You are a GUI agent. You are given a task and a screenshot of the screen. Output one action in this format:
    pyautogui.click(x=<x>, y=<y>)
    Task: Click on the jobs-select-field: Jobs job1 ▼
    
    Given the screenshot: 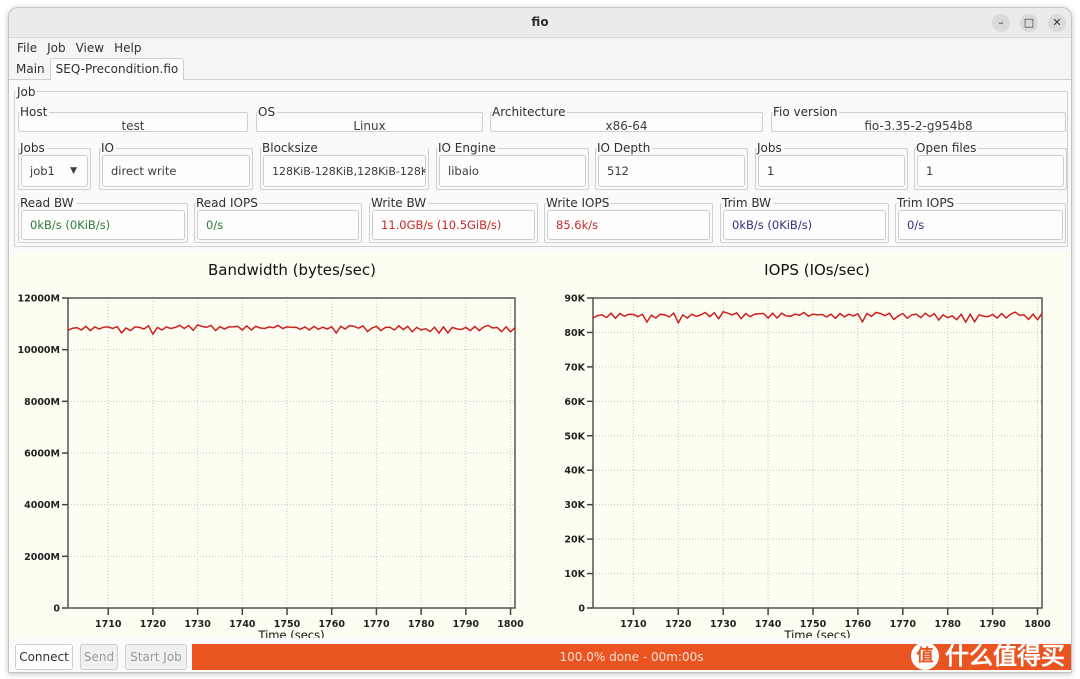 What is the action you would take?
    pyautogui.click(x=54, y=166)
    